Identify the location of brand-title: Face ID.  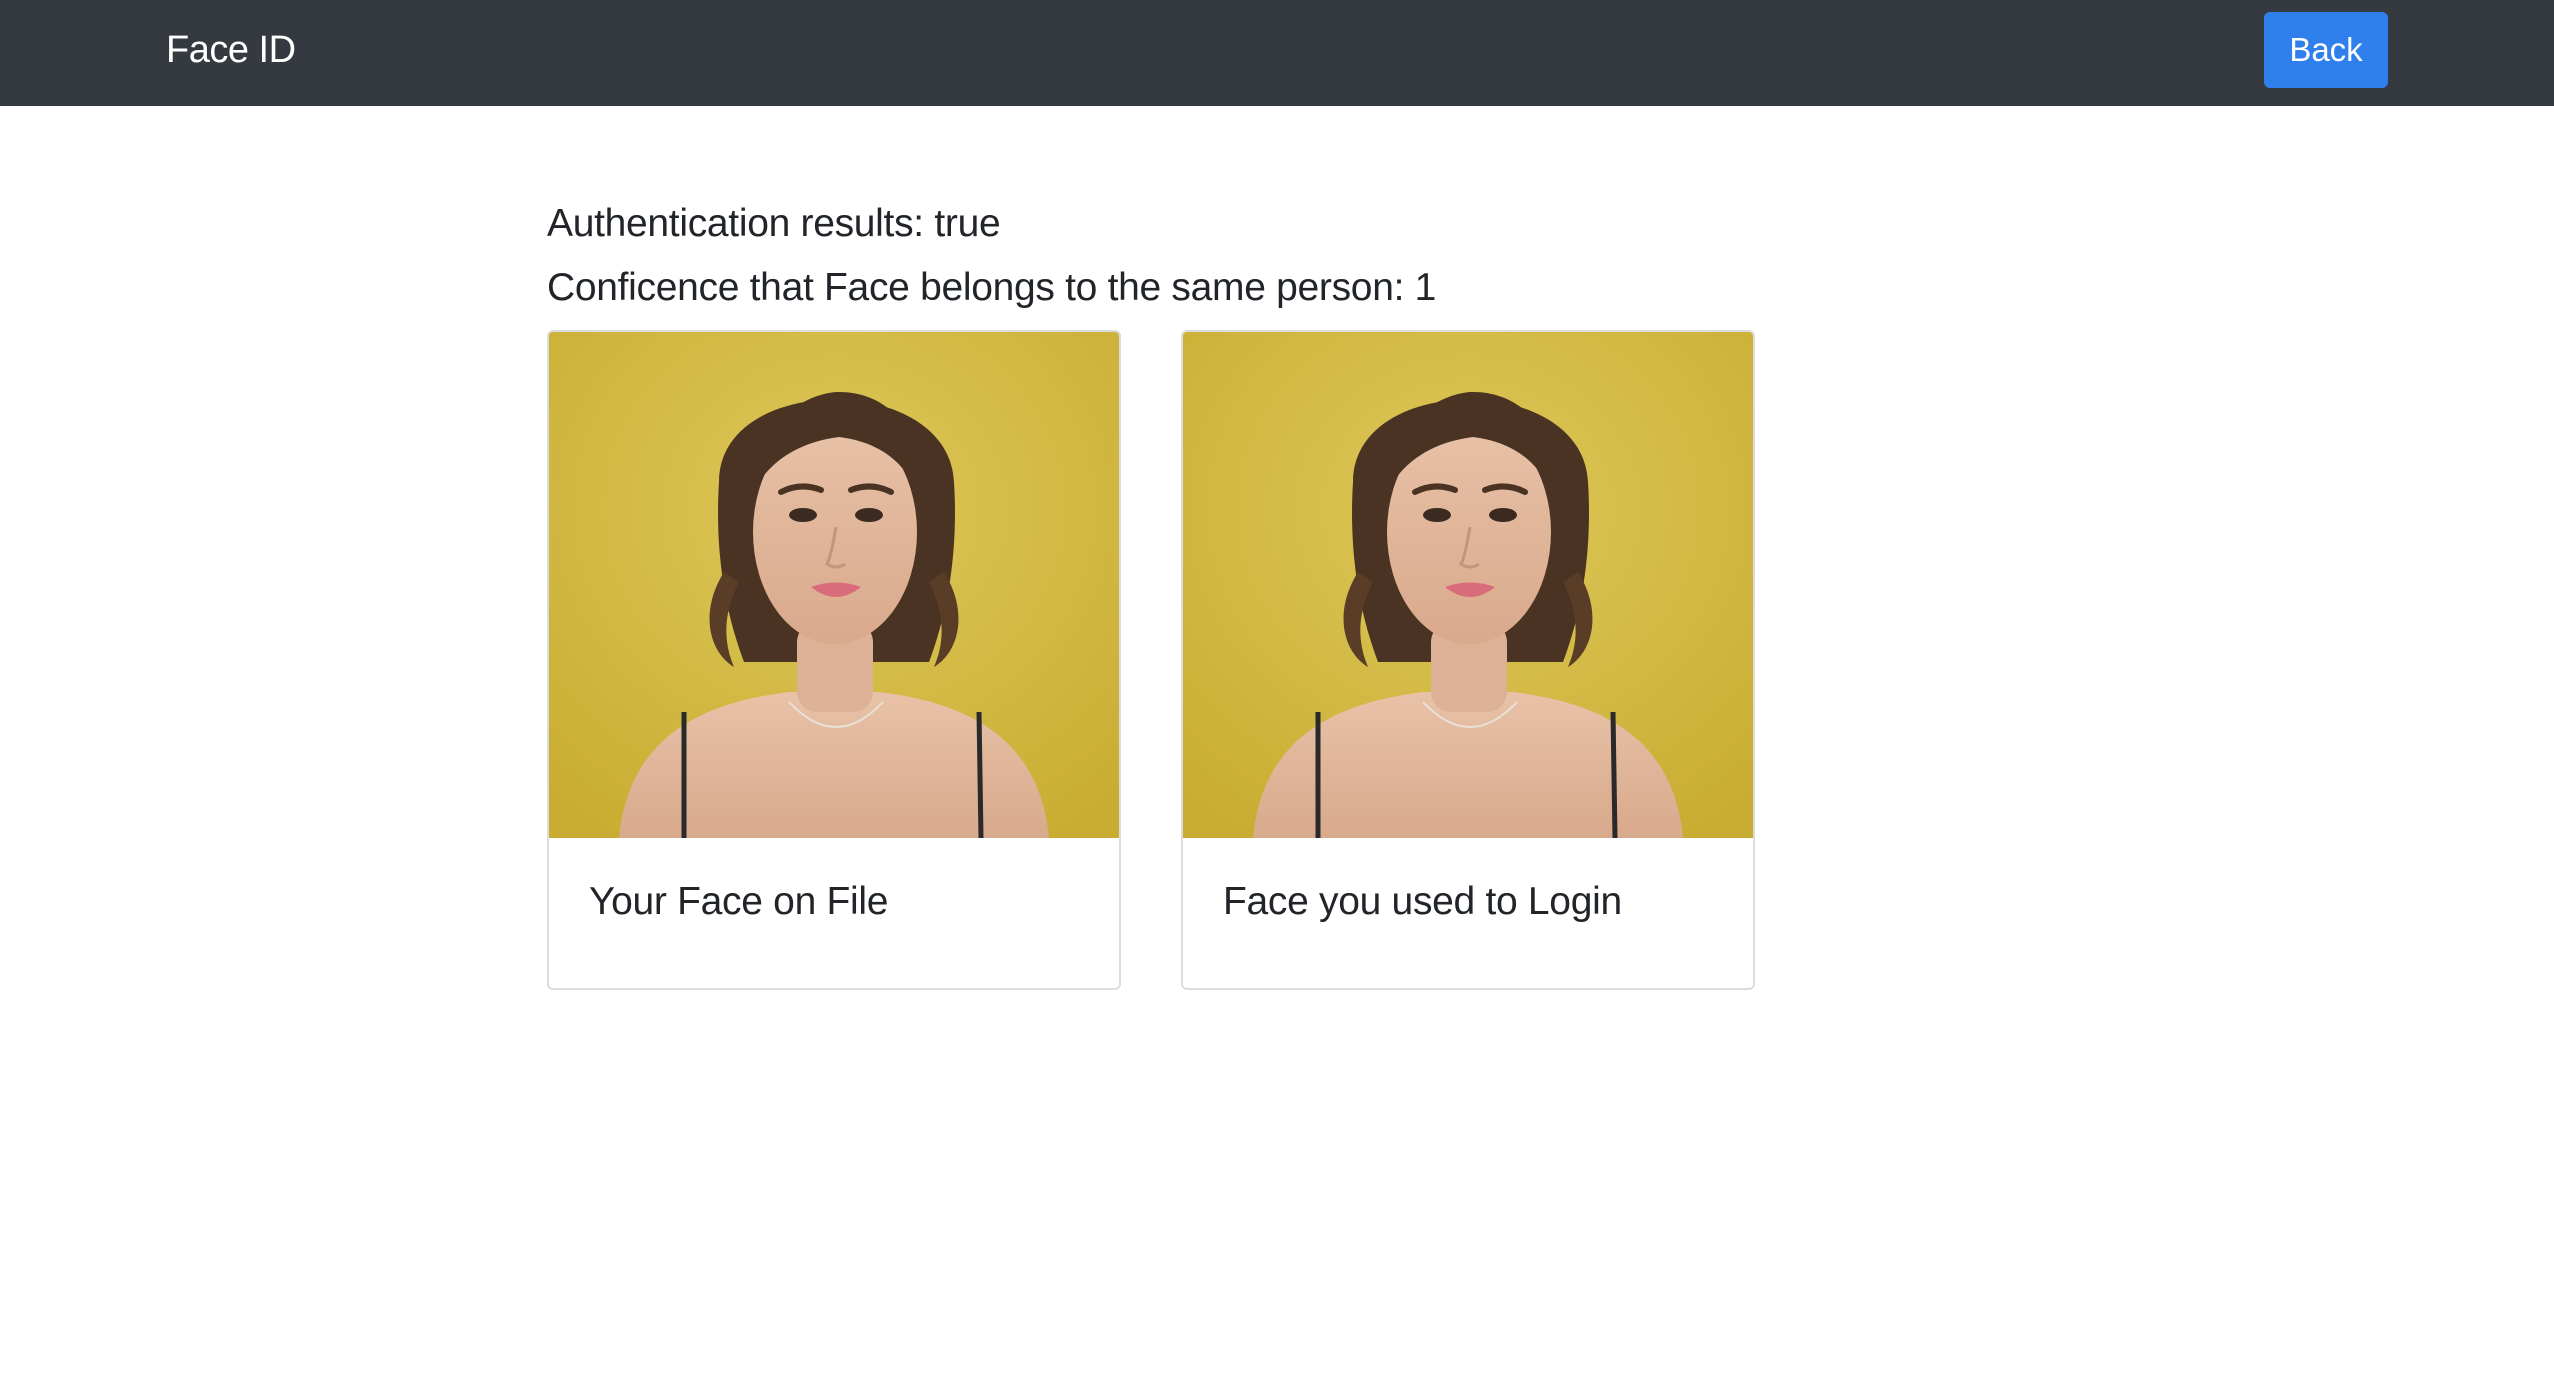
(231, 50).